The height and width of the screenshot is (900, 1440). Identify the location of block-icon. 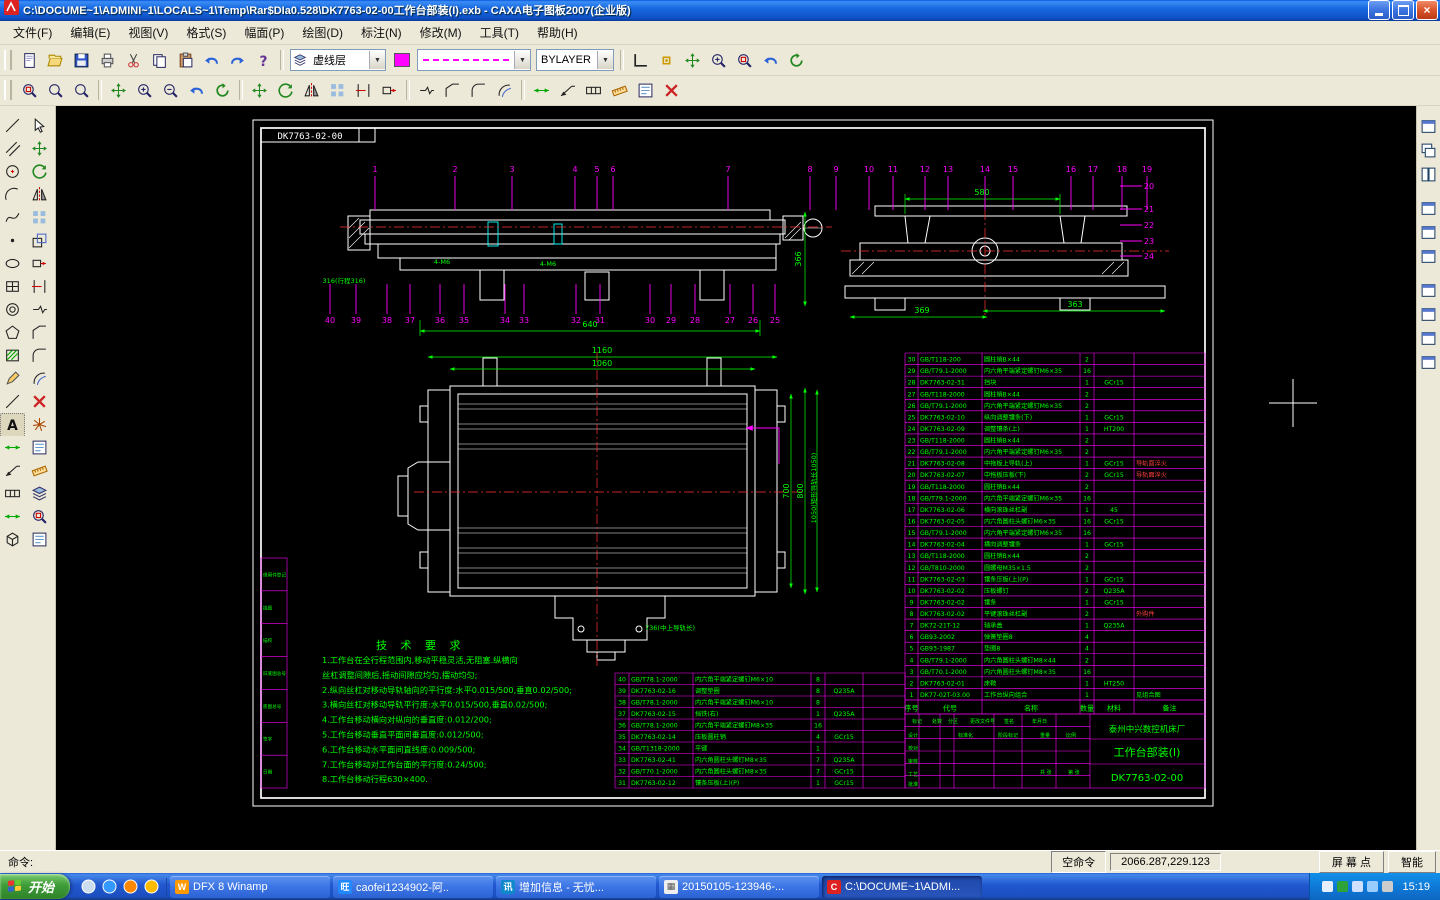
(13, 539).